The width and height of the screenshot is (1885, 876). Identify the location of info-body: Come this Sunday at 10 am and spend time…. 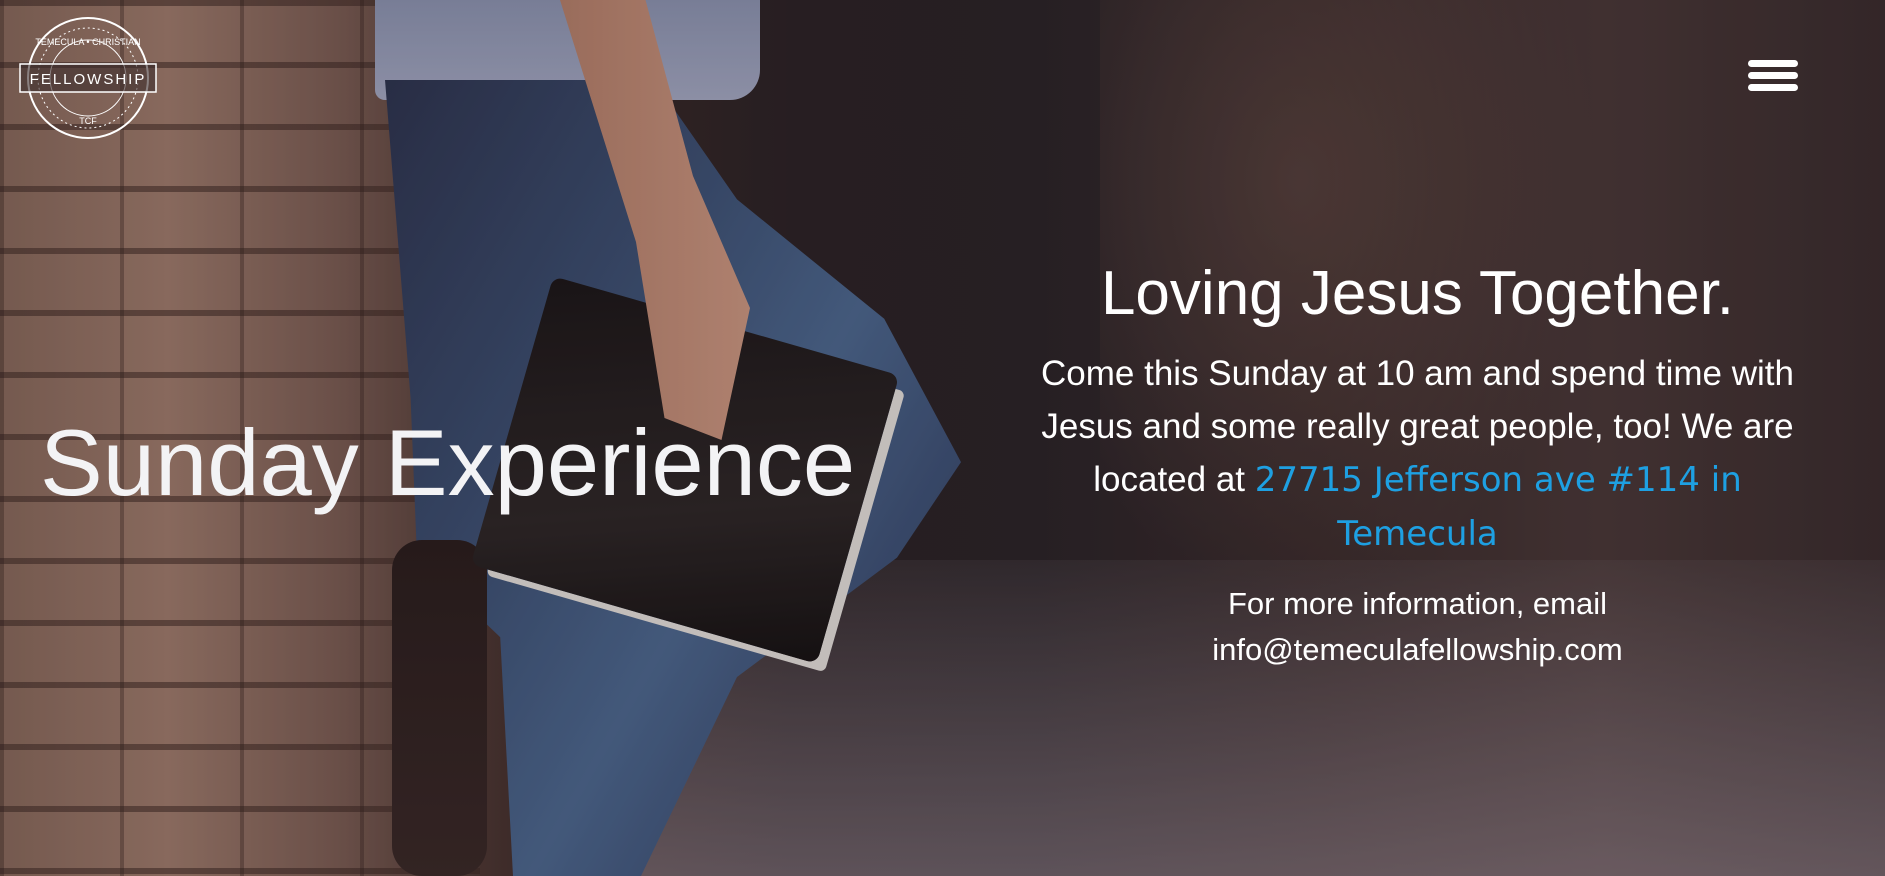
(1417, 454).